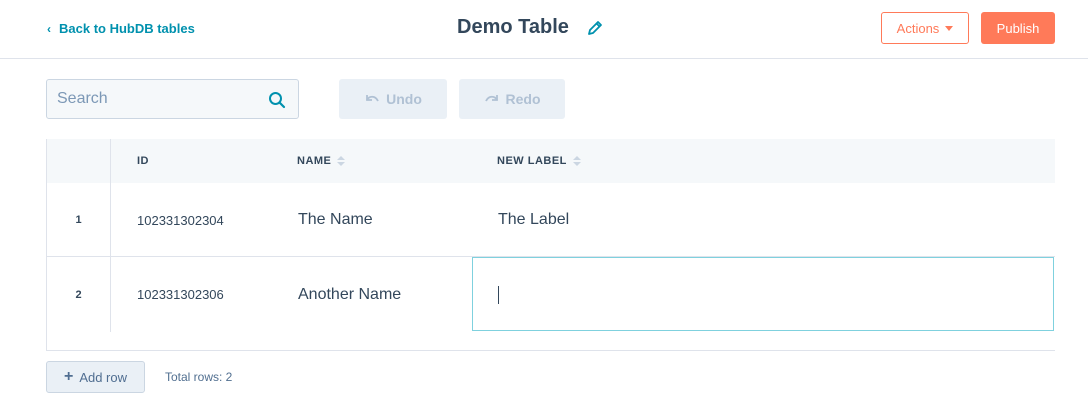  I want to click on total-rows-count: Total rows: 2, so click(199, 377).